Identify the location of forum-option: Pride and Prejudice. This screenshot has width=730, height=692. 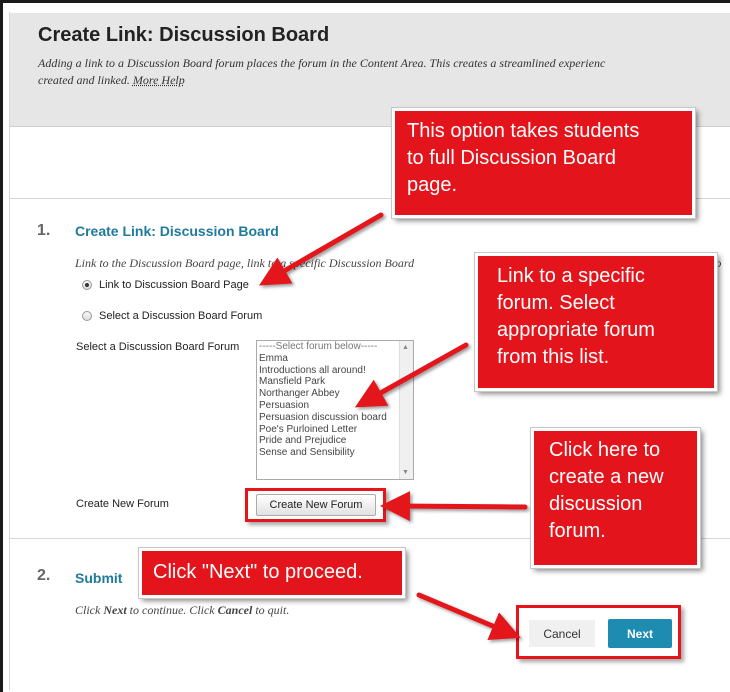
(335, 441).